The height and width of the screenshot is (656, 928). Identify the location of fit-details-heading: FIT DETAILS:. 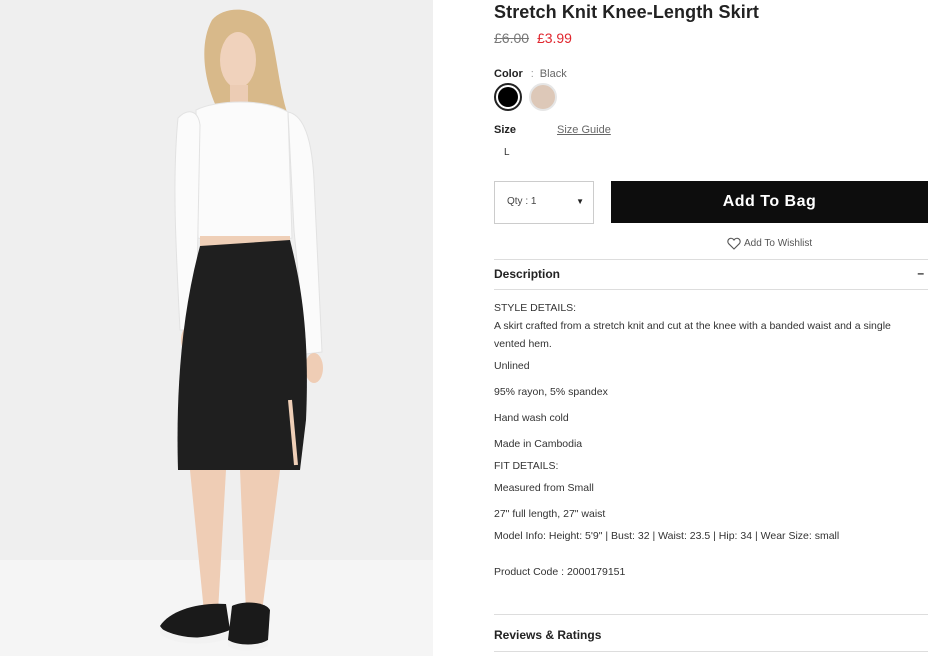
(526, 466).